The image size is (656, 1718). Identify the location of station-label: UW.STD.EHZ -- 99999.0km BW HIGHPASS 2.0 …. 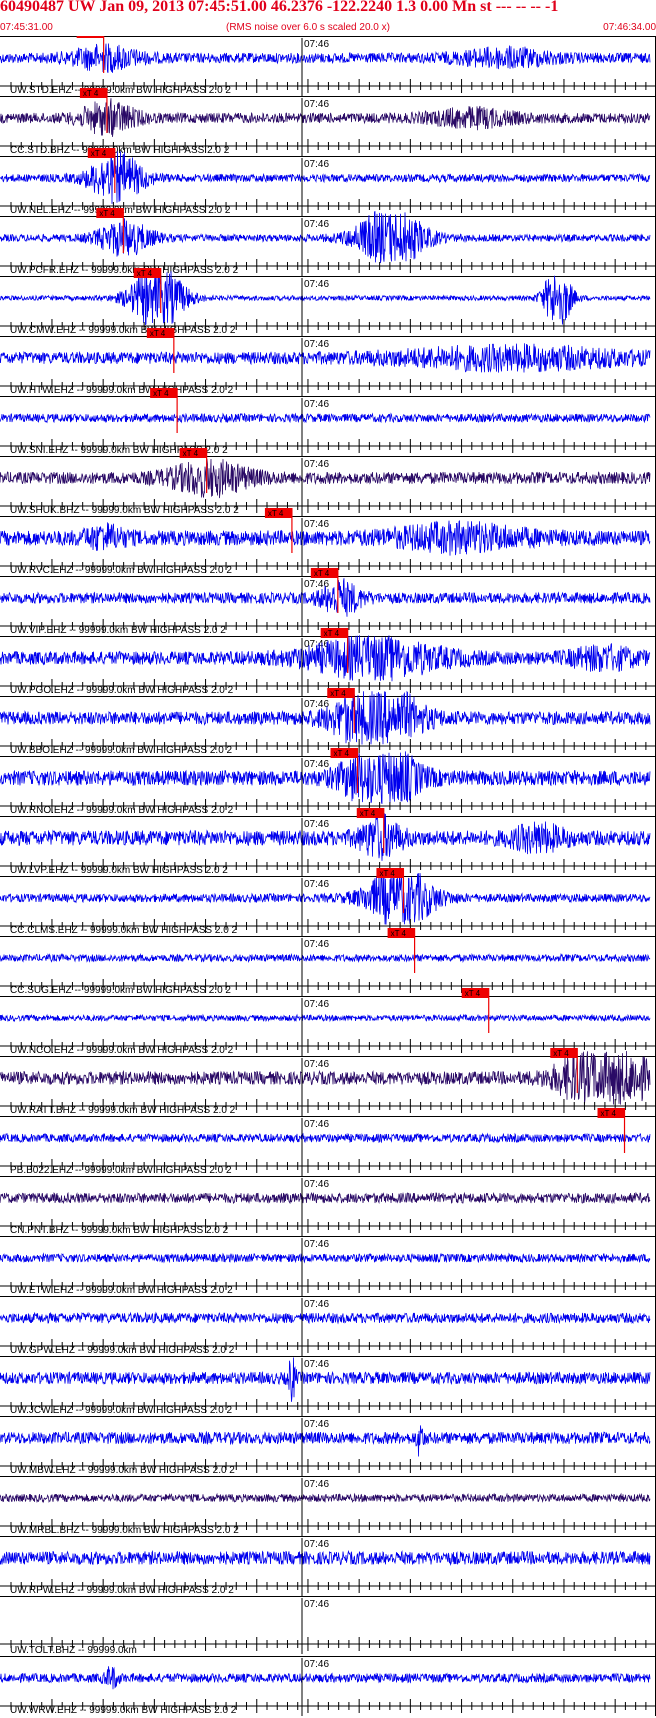
(120, 90).